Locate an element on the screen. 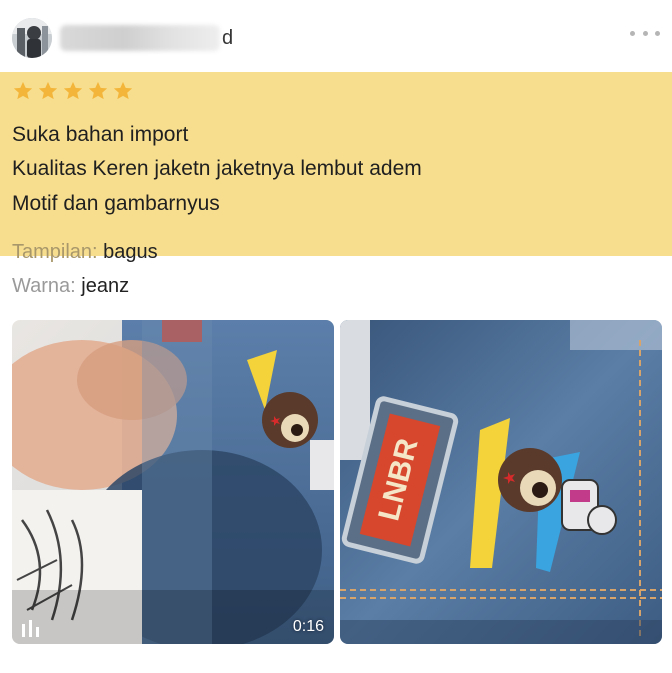 The width and height of the screenshot is (672, 673). video-bars-icon is located at coordinates (30, 628).